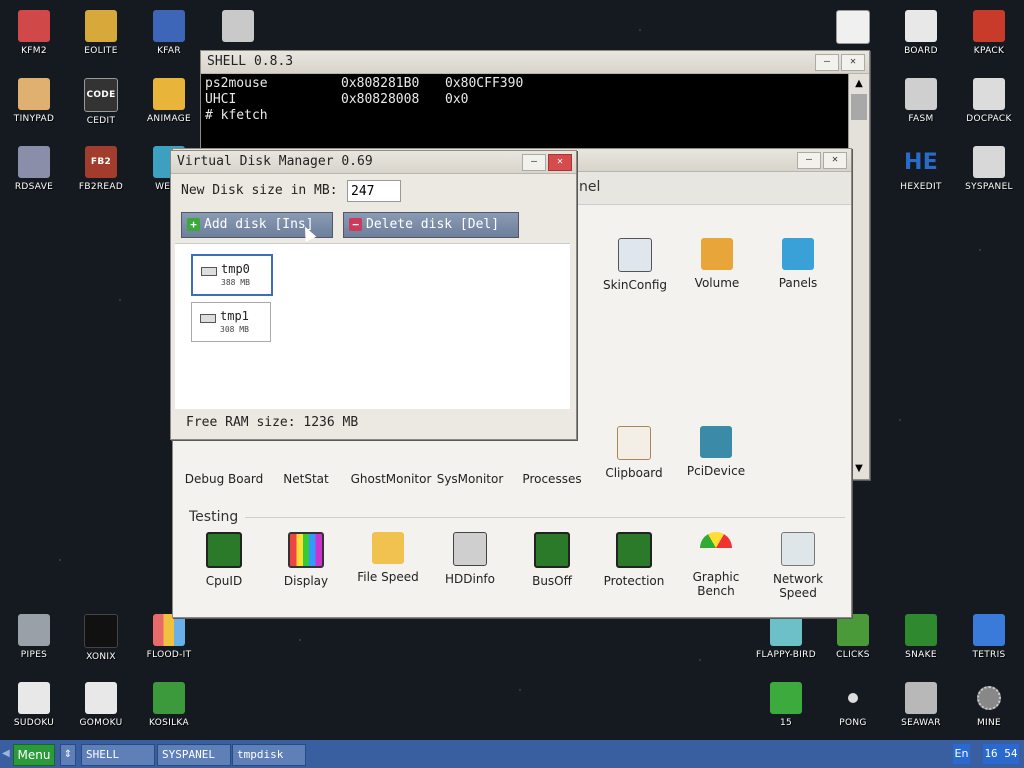 This screenshot has width=1024, height=768. Describe the element at coordinates (169, 33) in the screenshot. I see `desktop-icon-kfar: KFAR` at that location.